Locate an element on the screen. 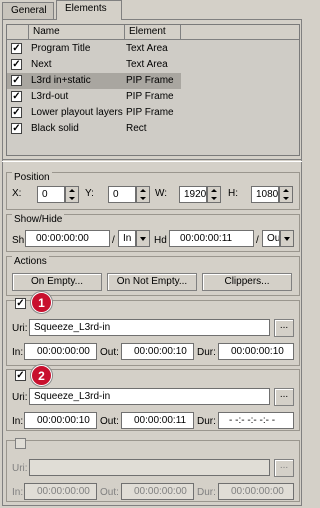 This screenshot has height=508, width=320. clip-2-dur-input: - -:- -:- -:- - is located at coordinates (256, 420).